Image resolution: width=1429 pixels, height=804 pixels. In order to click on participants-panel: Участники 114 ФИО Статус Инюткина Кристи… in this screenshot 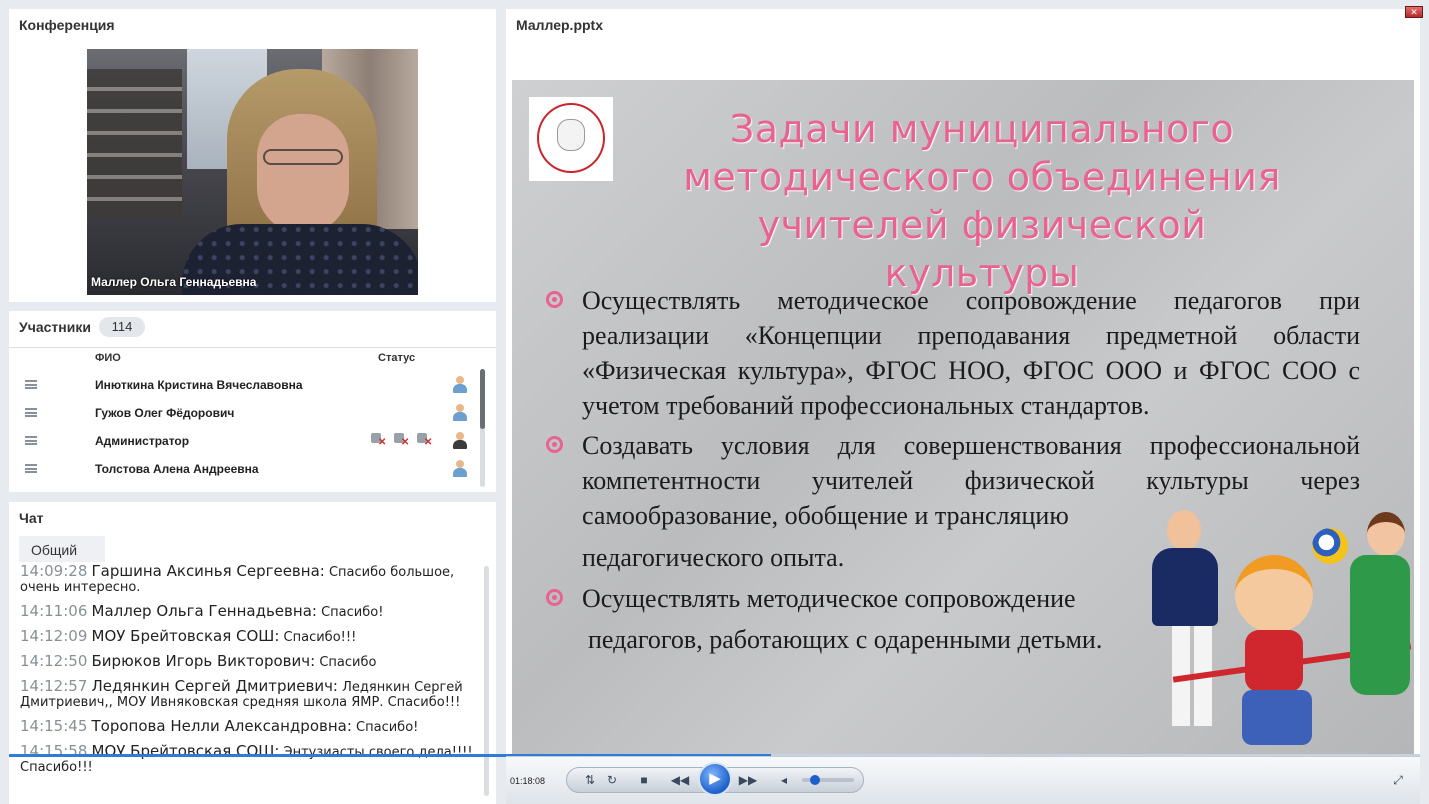, I will do `click(252, 401)`.